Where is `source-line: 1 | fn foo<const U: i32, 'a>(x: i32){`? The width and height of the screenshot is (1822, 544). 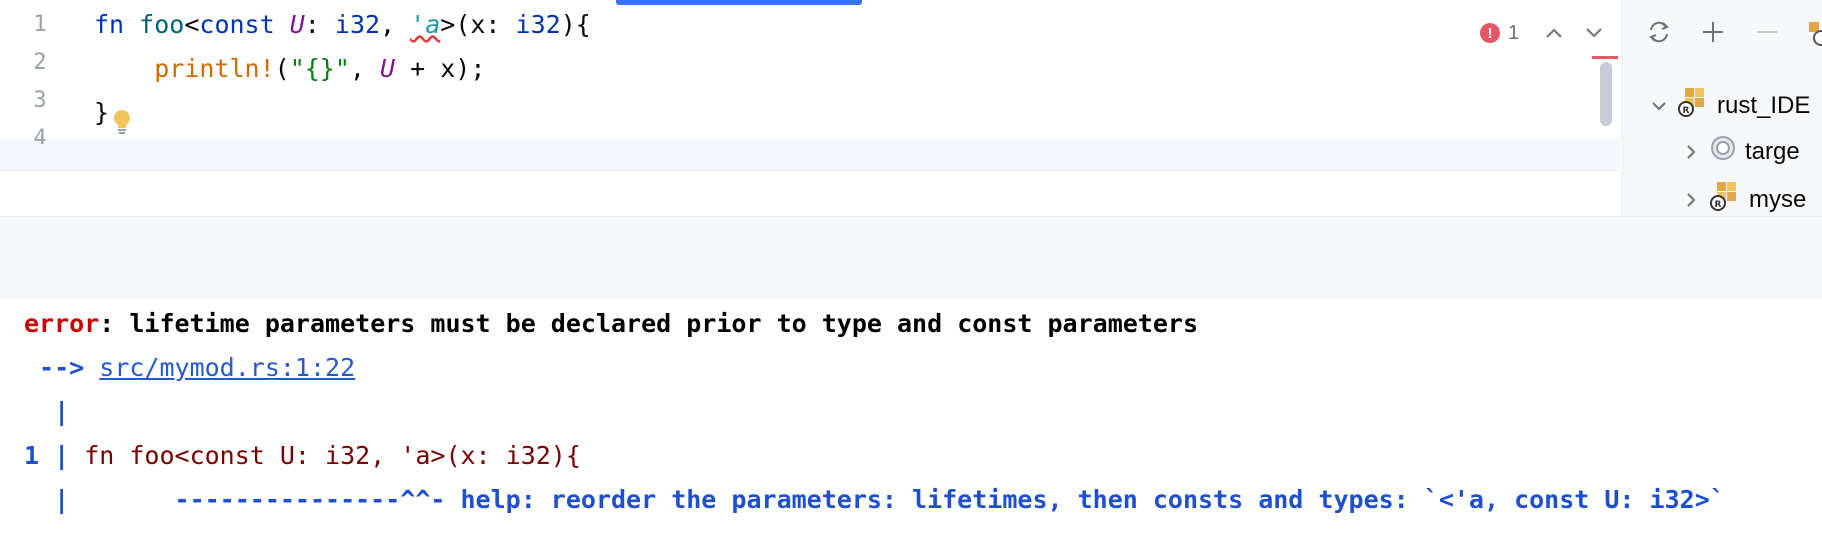
source-line: 1 | fn foo<const U: i32, 'a>(x: i32){ is located at coordinates (302, 455).